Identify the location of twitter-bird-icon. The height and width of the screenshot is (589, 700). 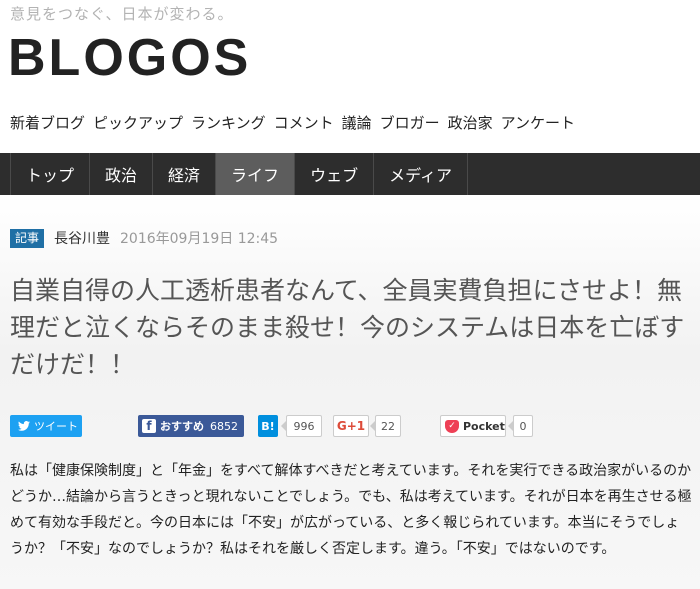
(24, 426).